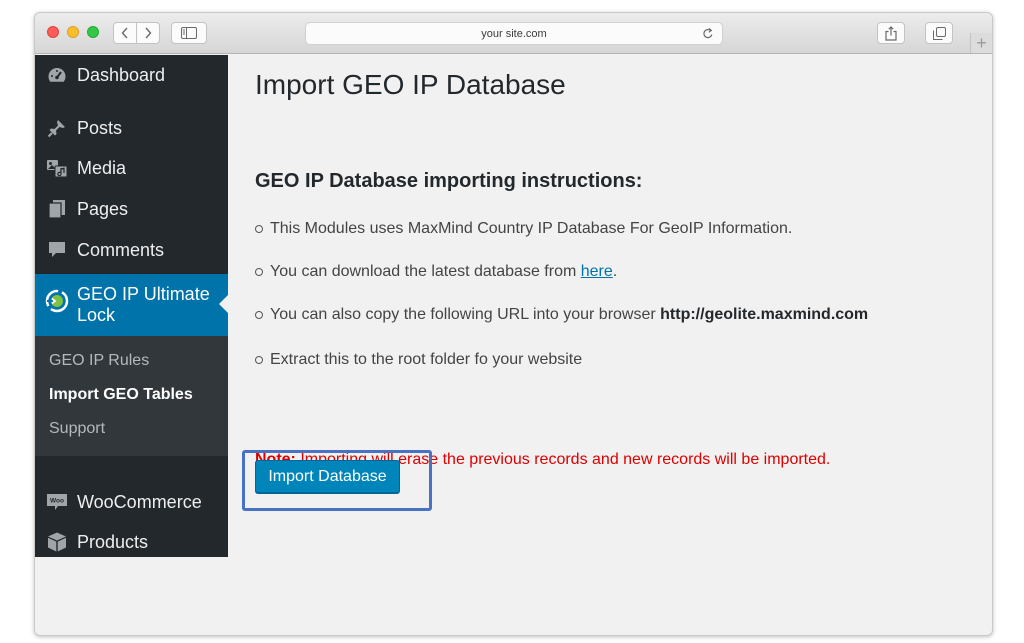 The width and height of the screenshot is (1024, 643). I want to click on sidebar-item-woocommerce: Woo WooCommerce, so click(131, 502).